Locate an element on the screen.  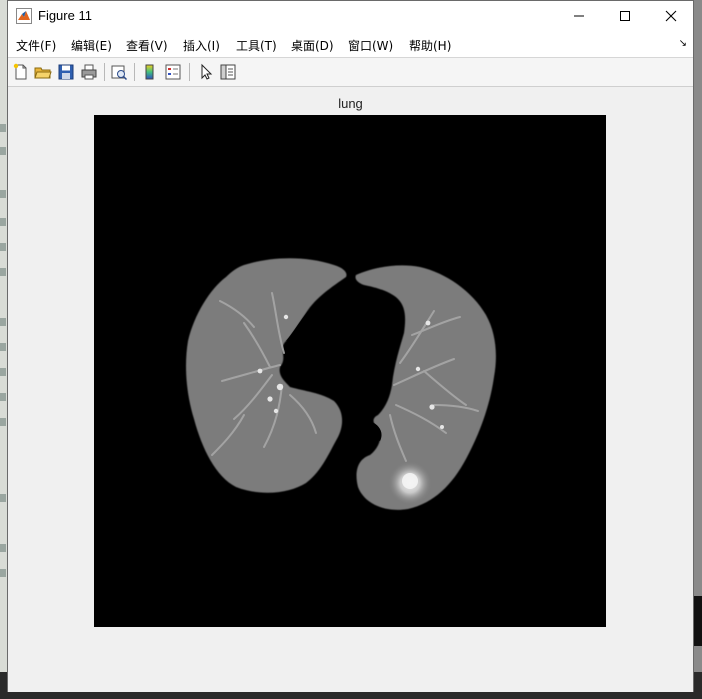
new-figure-icon is located at coordinates (21, 72).